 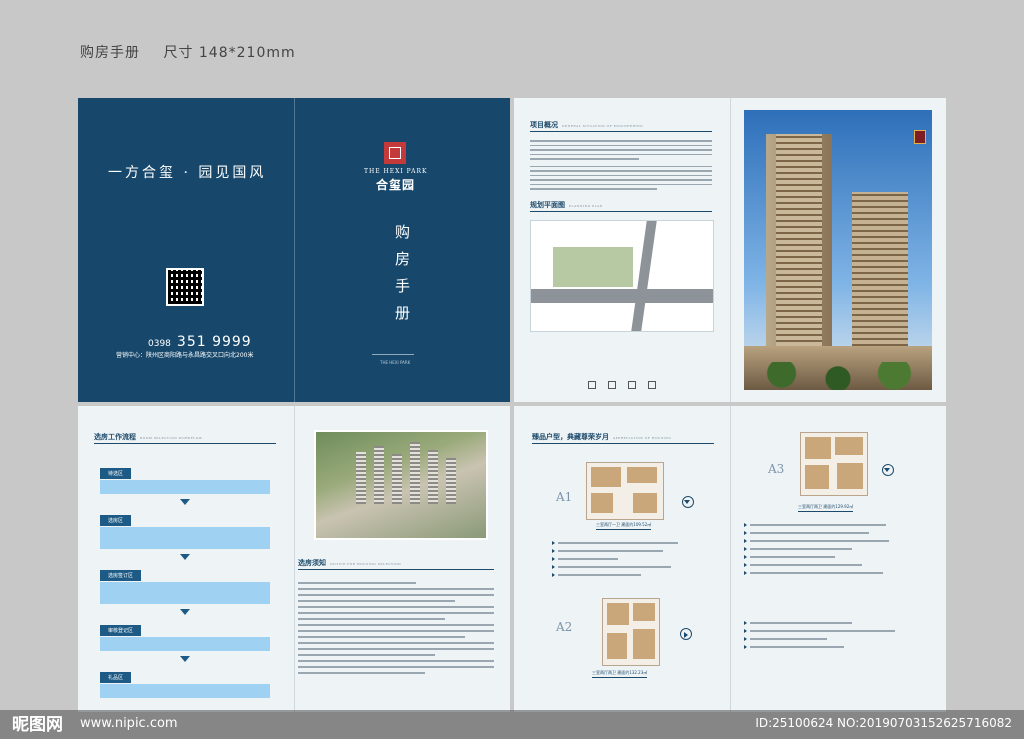 I want to click on units-heading: 臻品户型，典藏尊荣岁月 APPRECIATION OF HOUSING, so click(x=601, y=437).